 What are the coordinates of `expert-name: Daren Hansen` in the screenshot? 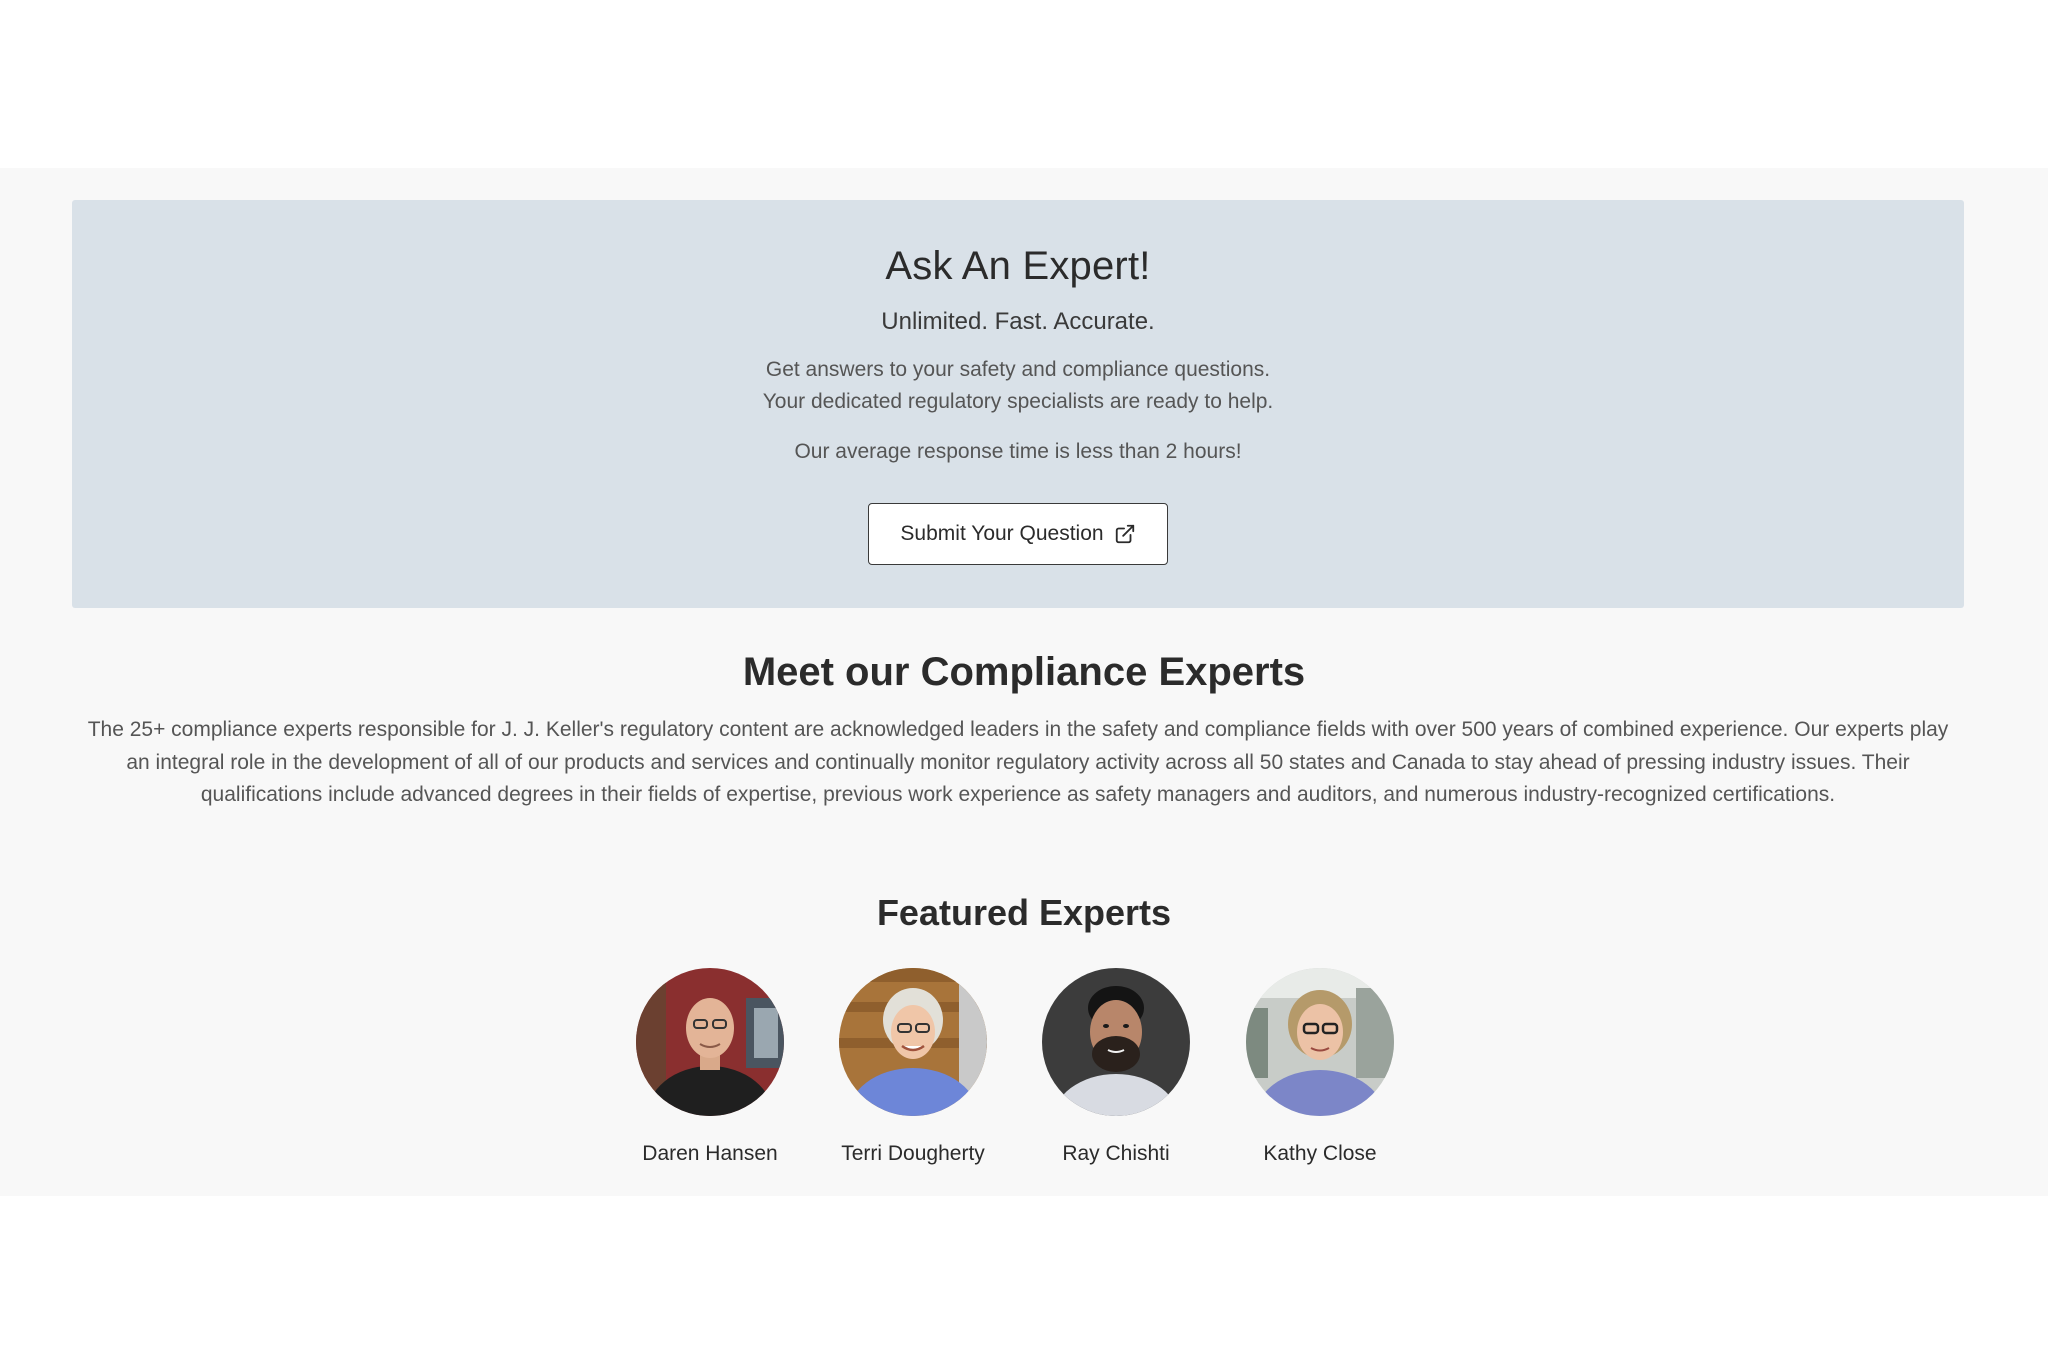 It's located at (710, 1153).